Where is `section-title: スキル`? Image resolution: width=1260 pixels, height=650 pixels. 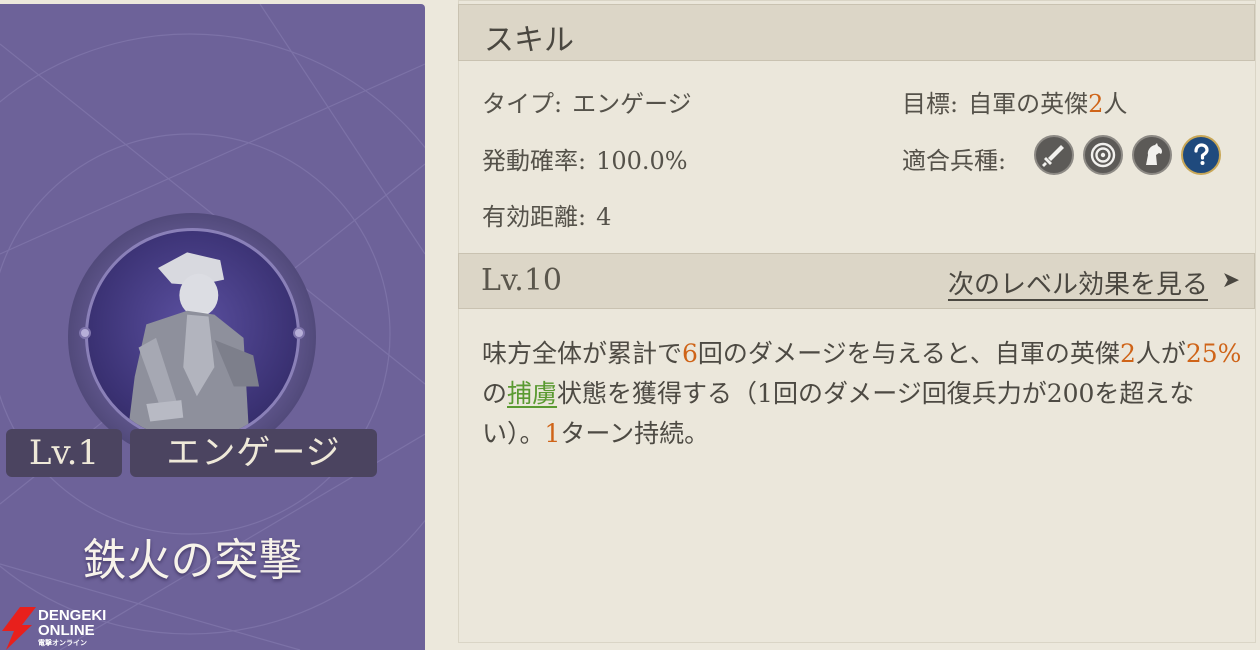 section-title: スキル is located at coordinates (529, 40).